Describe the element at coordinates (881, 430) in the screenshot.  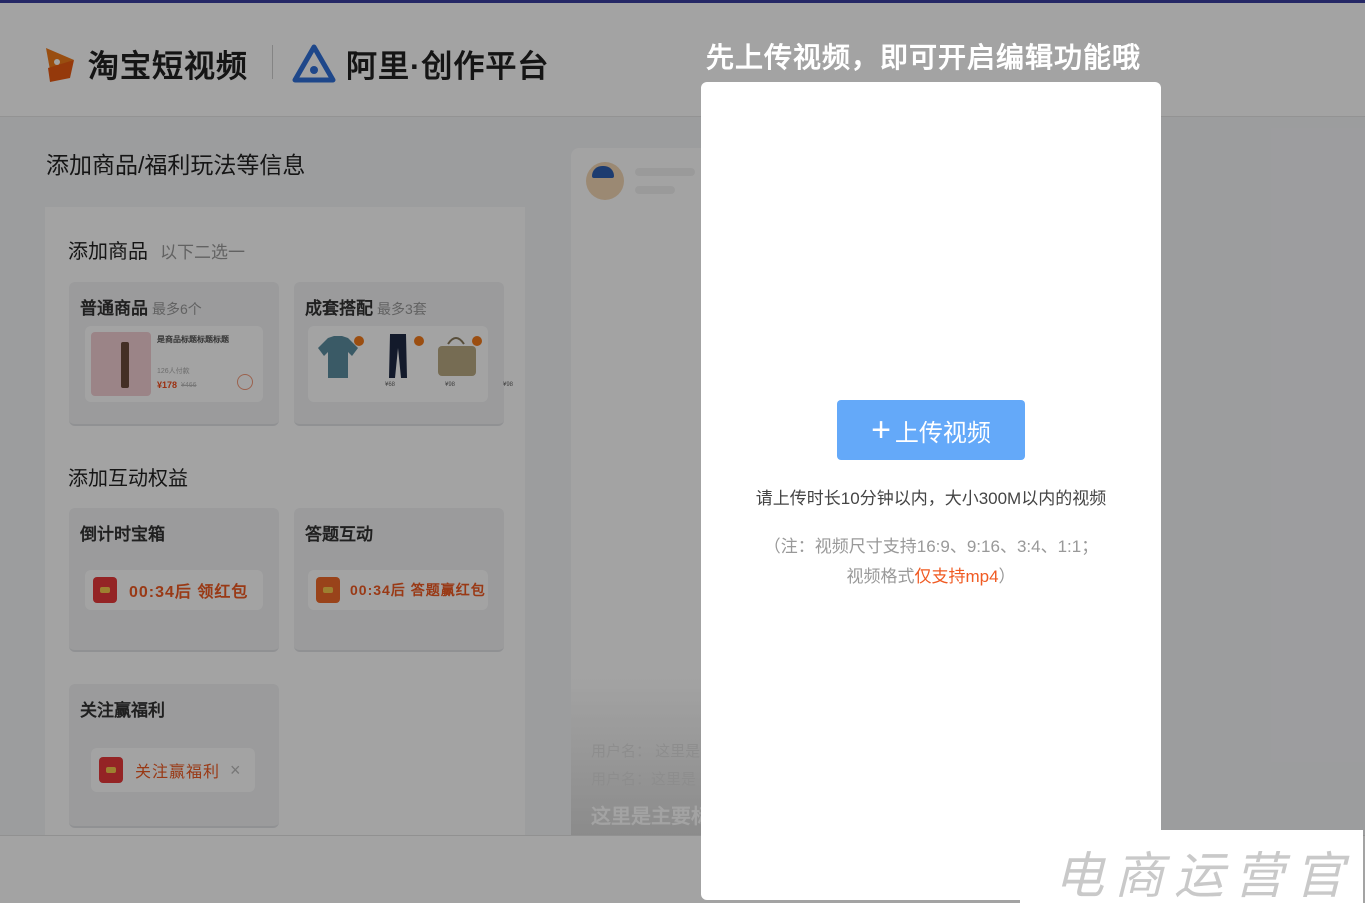
I see `plus-icon: +` at that location.